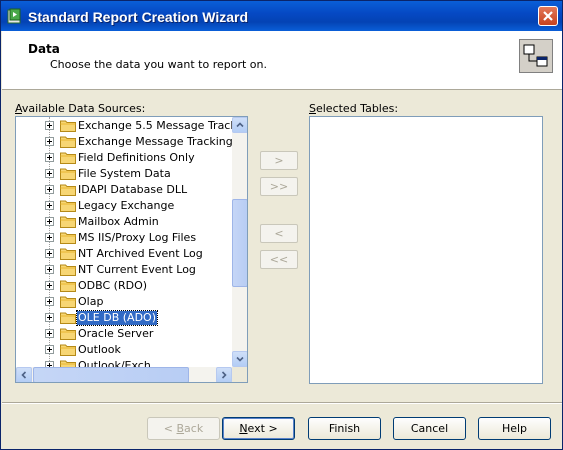 The height and width of the screenshot is (450, 563). What do you see at coordinates (117, 318) in the screenshot?
I see `tree-item-label: OLE DB (ADO)` at bounding box center [117, 318].